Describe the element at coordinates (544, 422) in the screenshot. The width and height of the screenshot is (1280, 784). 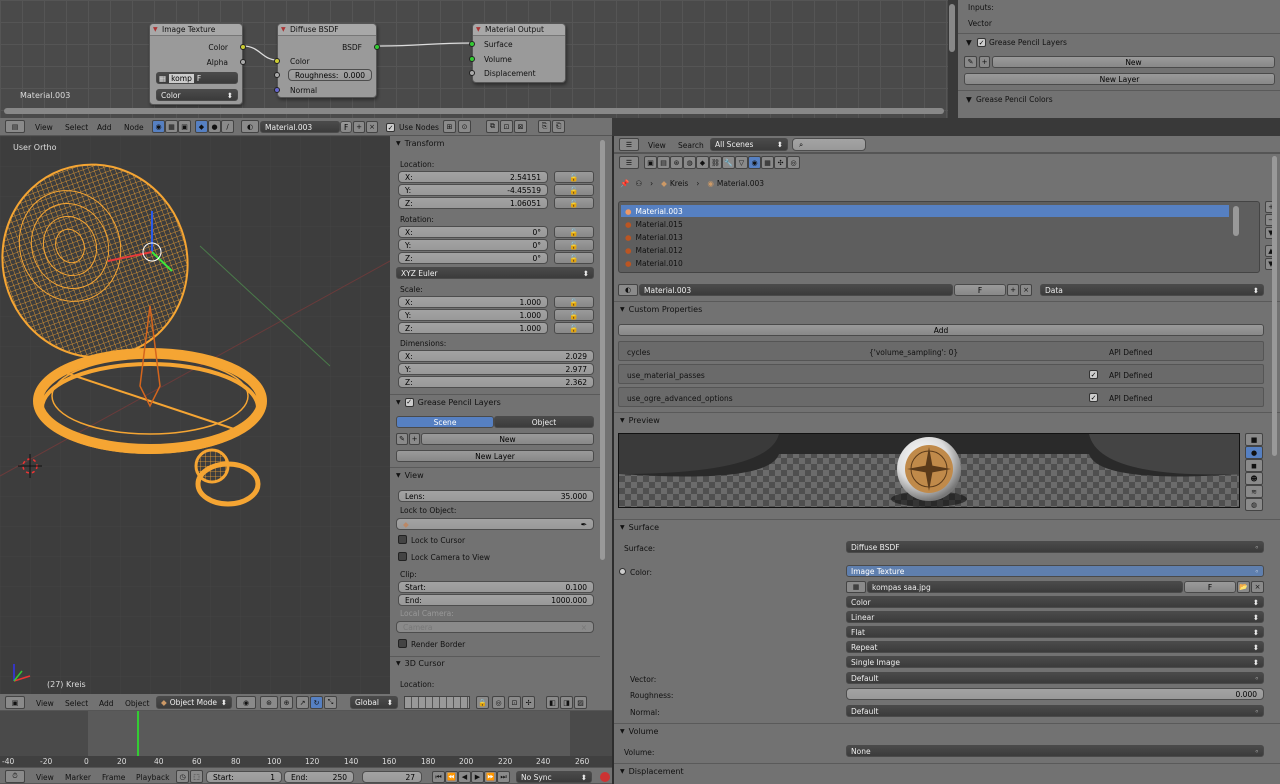
I see `gp-object-tab: Object` at that location.